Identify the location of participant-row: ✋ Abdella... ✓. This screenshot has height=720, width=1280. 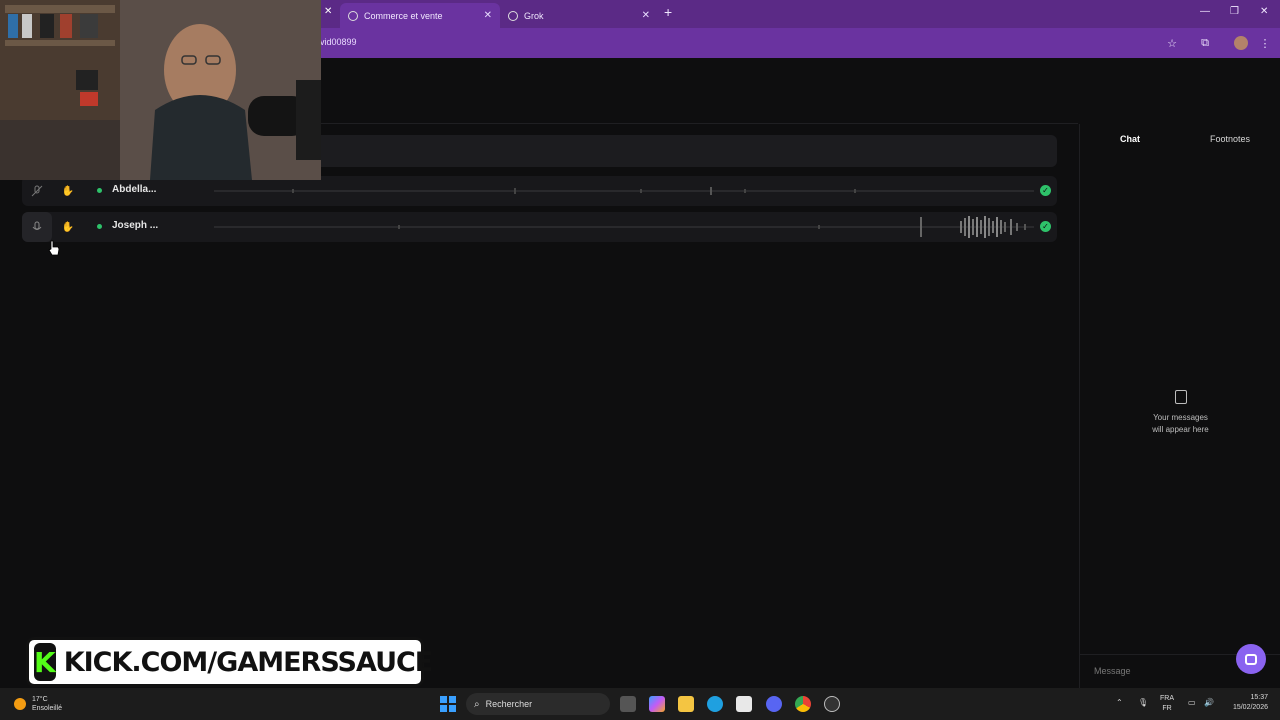
(539, 191).